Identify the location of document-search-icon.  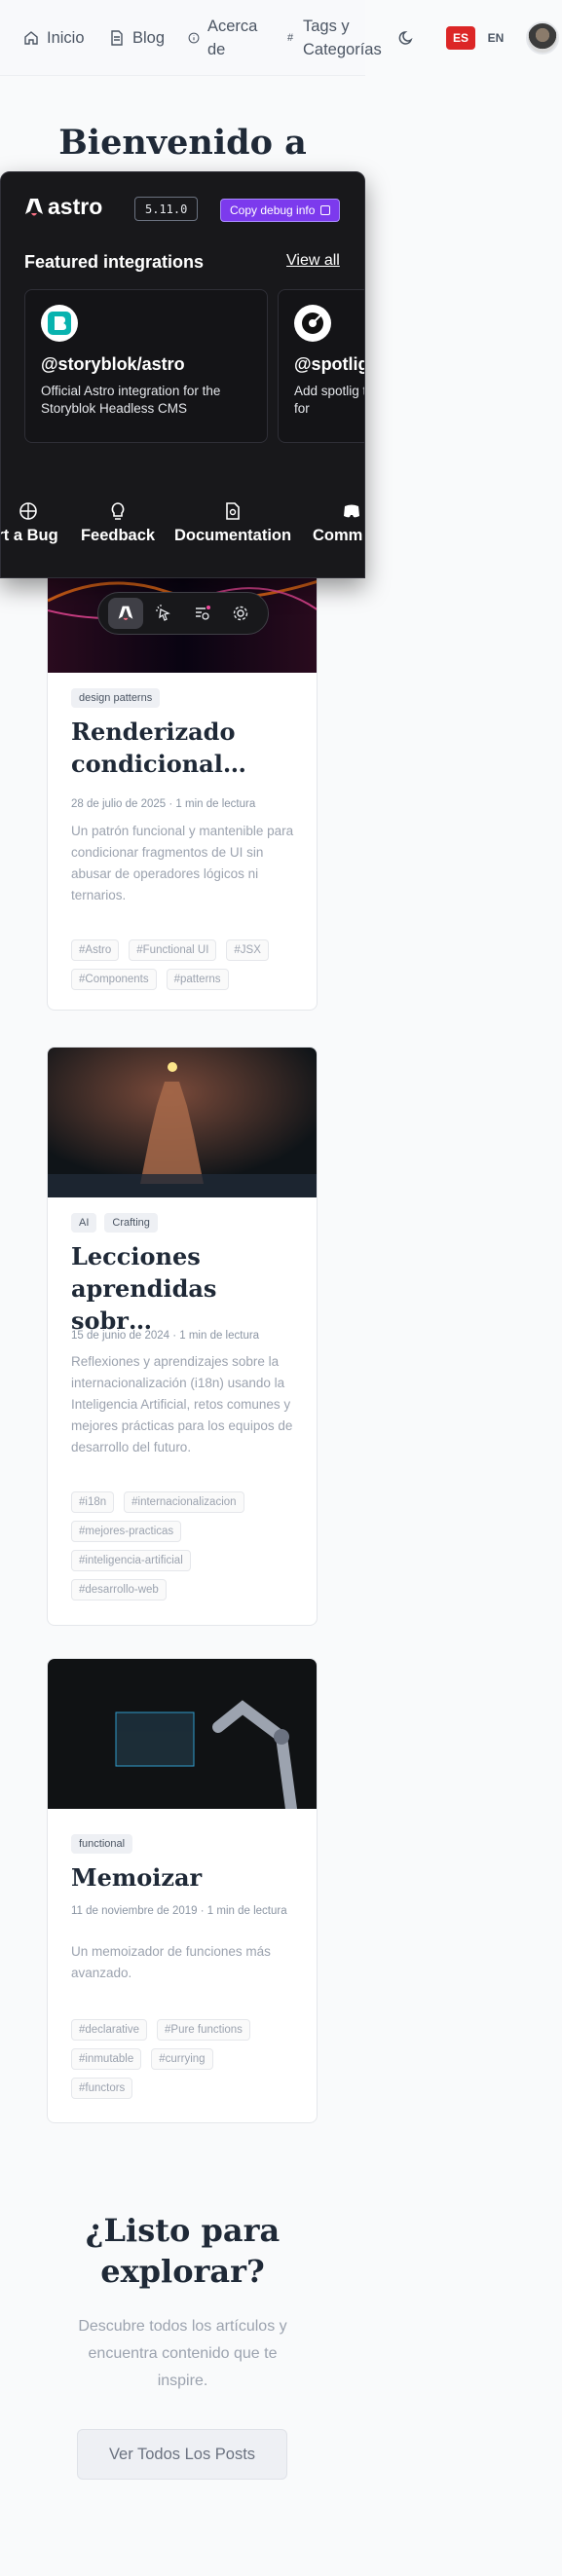
(233, 511).